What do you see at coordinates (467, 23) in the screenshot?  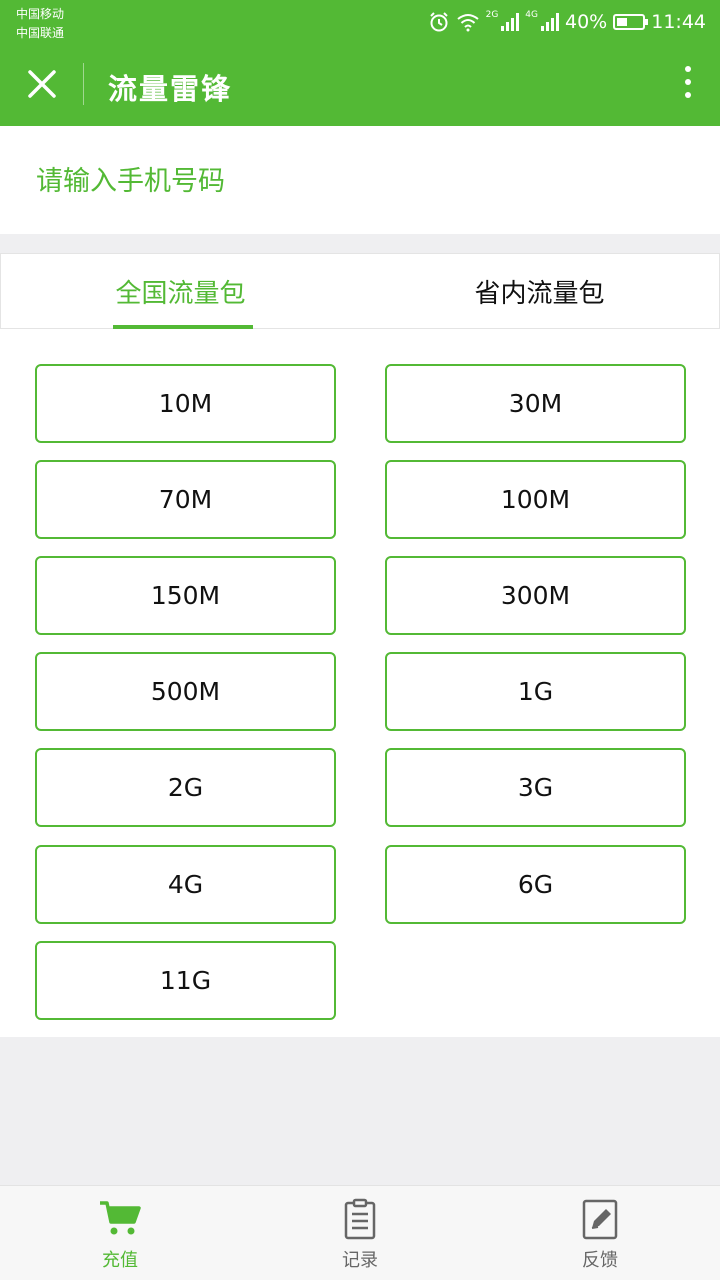 I see `wifi-icon` at bounding box center [467, 23].